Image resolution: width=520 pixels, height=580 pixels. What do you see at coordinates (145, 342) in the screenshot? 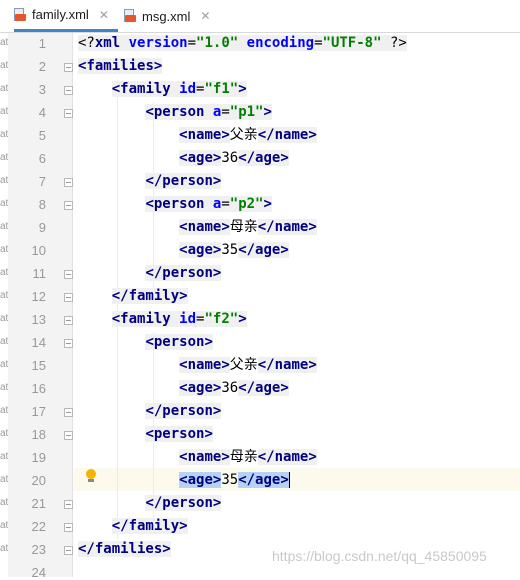
I see `code-line-14: <person>` at bounding box center [145, 342].